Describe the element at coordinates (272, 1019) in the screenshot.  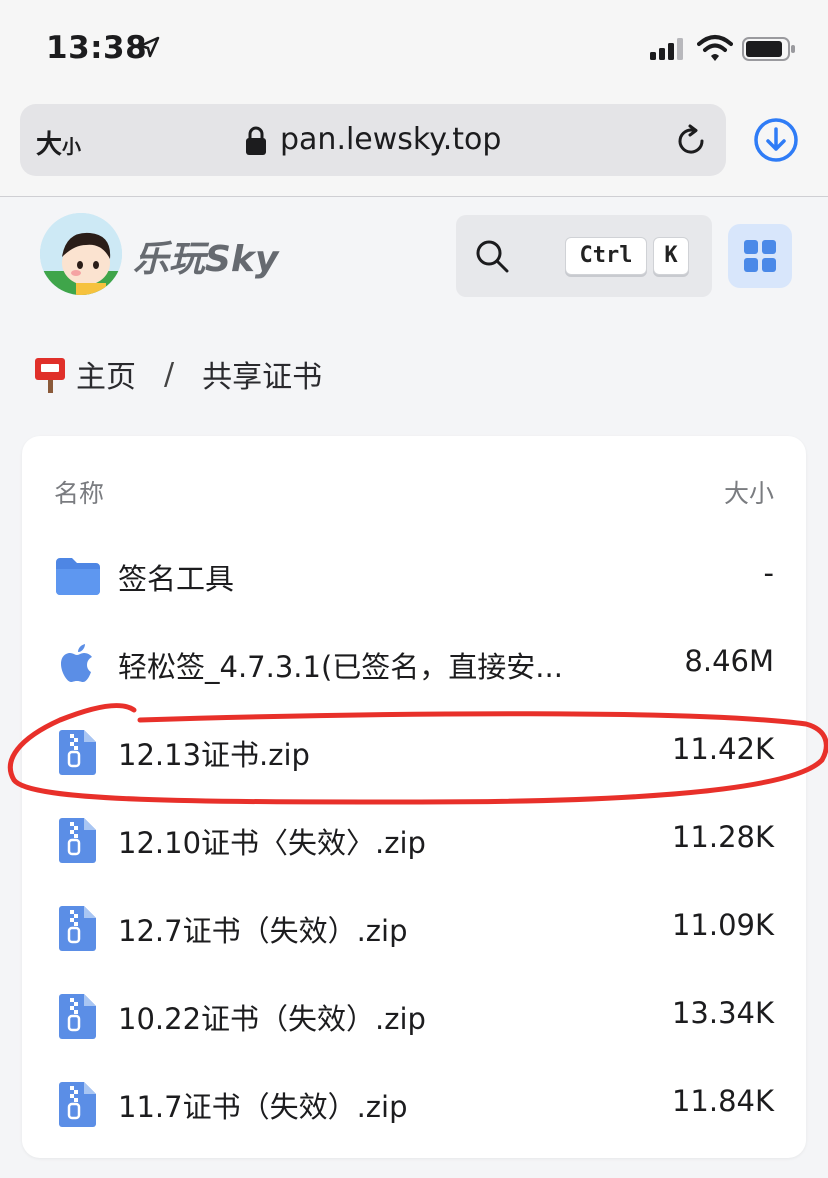
I see `file-name: 10.22证书（失效）.zip` at that location.